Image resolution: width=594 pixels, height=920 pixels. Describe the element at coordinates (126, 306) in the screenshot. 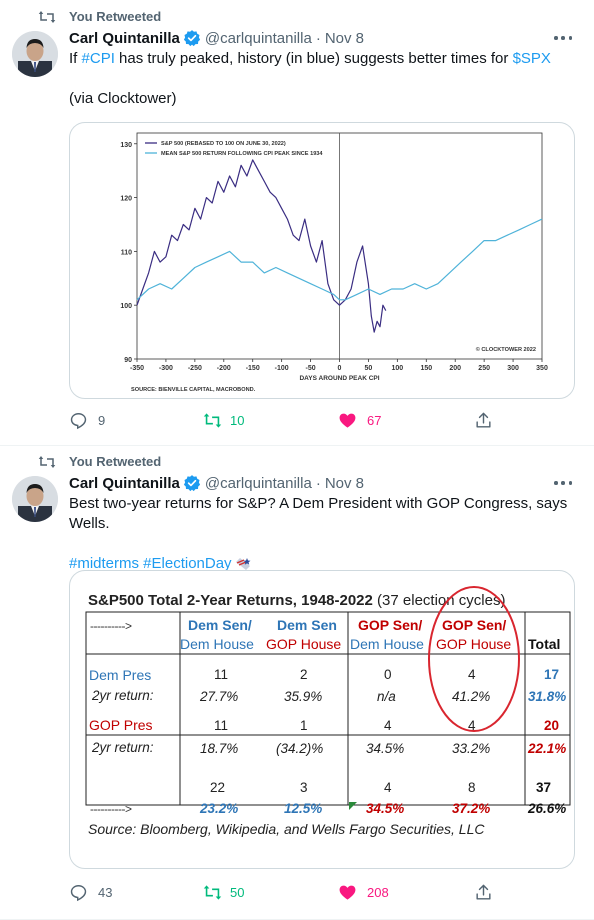

I see `y-tick-label: 100` at that location.